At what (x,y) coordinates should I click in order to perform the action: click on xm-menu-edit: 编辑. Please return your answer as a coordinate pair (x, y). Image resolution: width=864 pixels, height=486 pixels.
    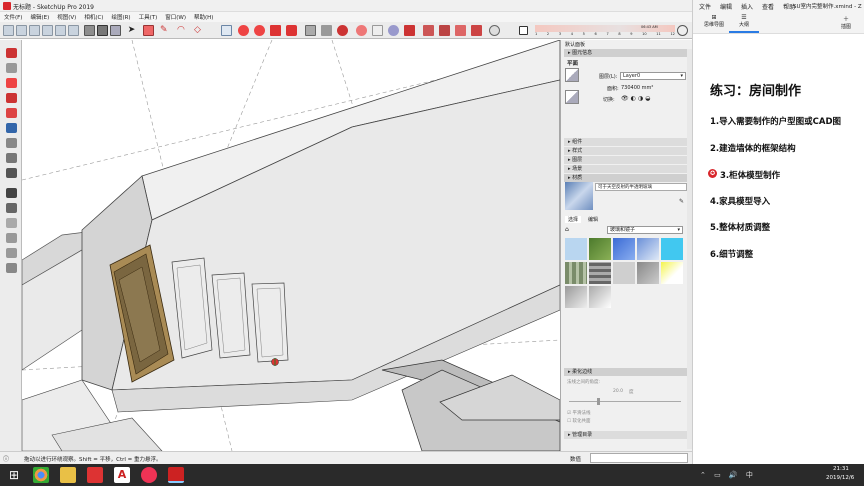
    Looking at the image, I should click on (726, 6).